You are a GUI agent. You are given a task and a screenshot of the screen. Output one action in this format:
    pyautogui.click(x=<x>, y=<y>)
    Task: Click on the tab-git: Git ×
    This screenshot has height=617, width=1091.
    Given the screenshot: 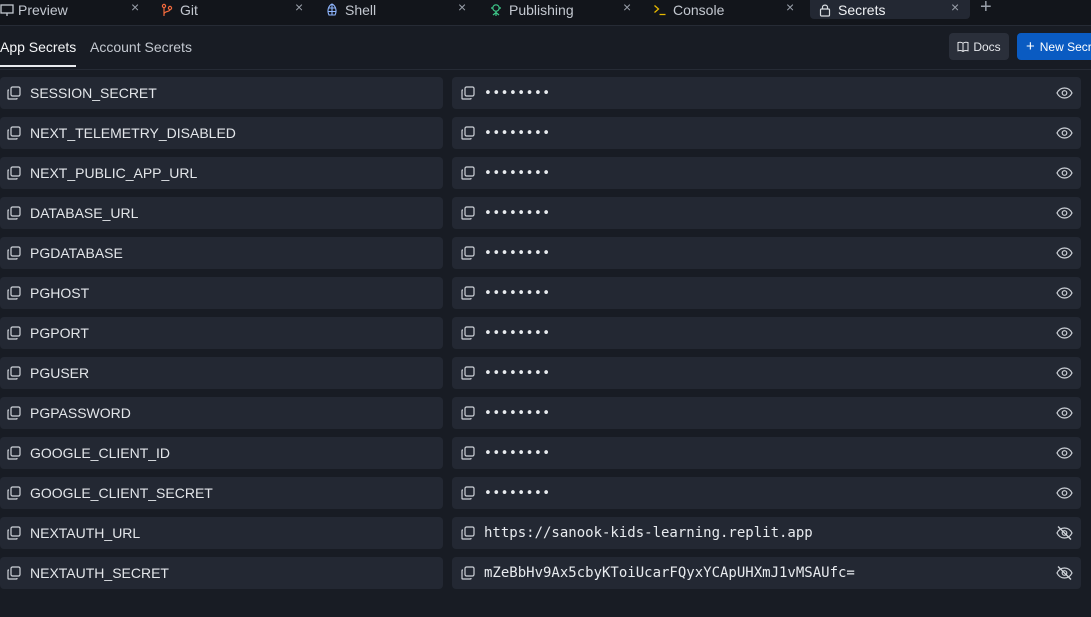 What is the action you would take?
    pyautogui.click(x=231, y=9)
    